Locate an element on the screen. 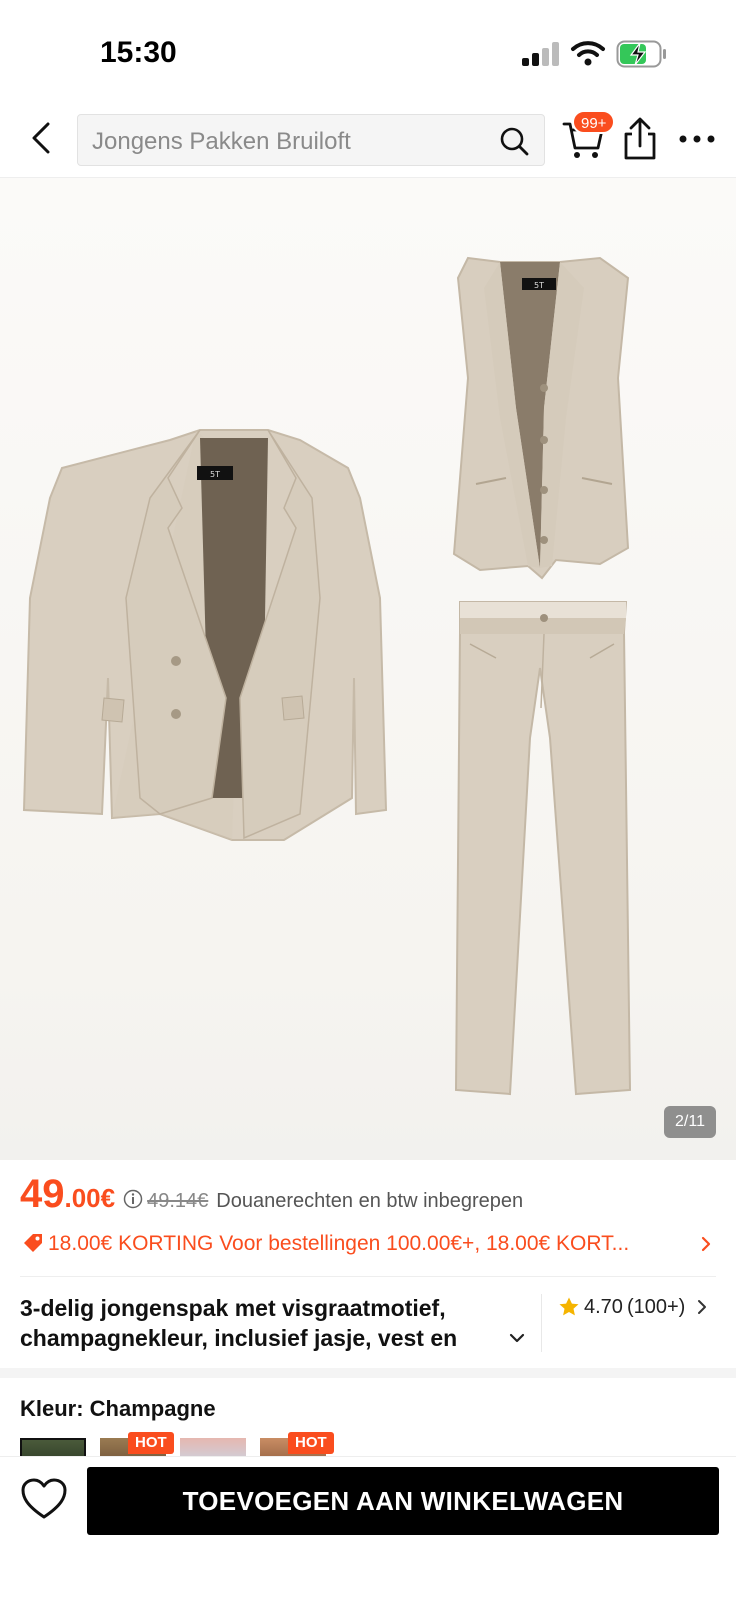 The width and height of the screenshot is (736, 1600). wifi-icon is located at coordinates (588, 53).